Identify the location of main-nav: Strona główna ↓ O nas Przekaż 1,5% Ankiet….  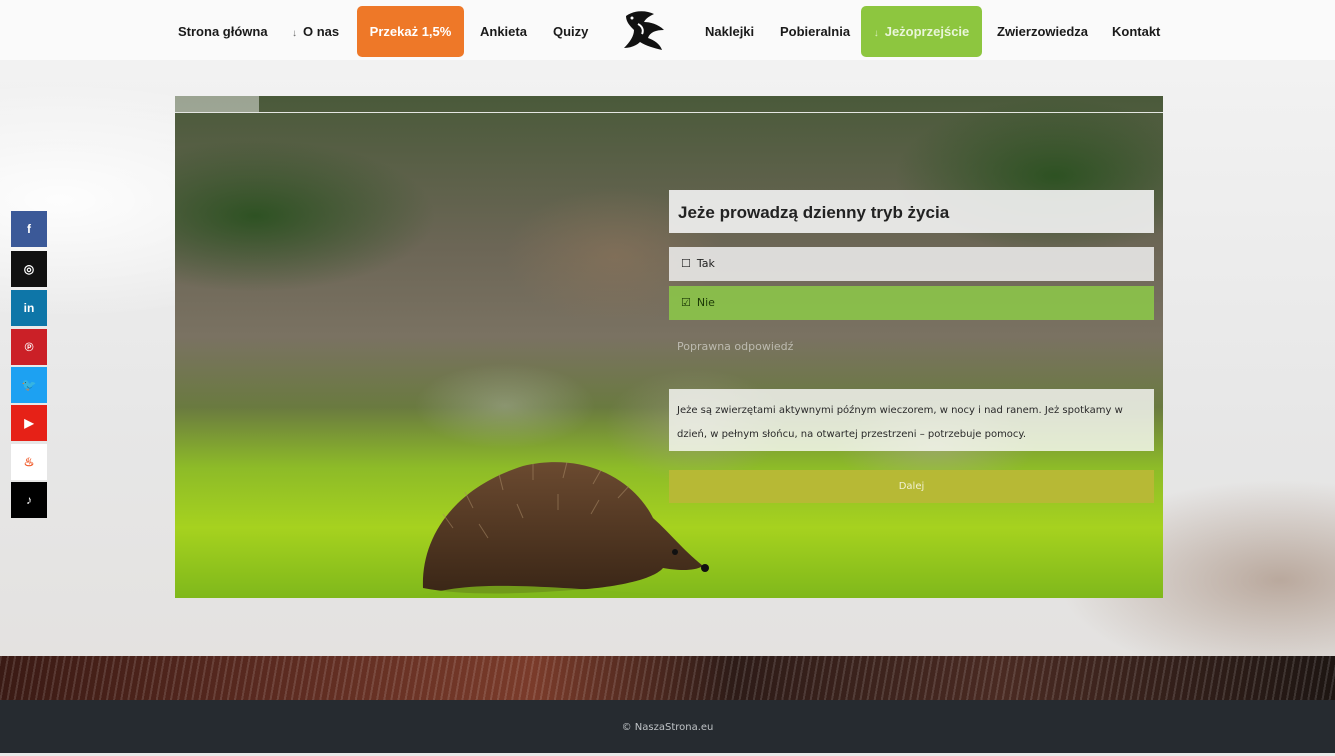
(667, 30).